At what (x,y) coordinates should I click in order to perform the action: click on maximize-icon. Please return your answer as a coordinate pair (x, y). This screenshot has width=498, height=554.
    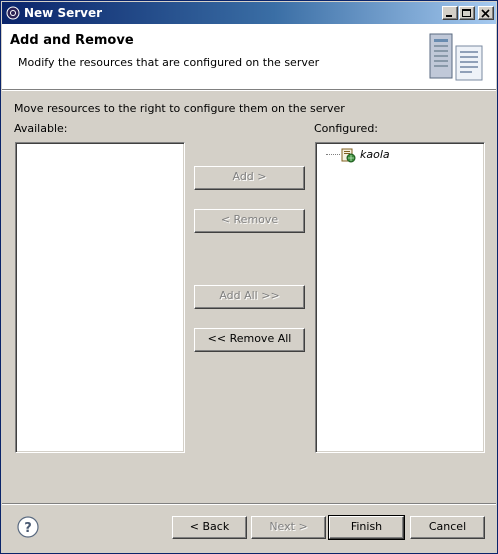
    Looking at the image, I should click on (466, 13).